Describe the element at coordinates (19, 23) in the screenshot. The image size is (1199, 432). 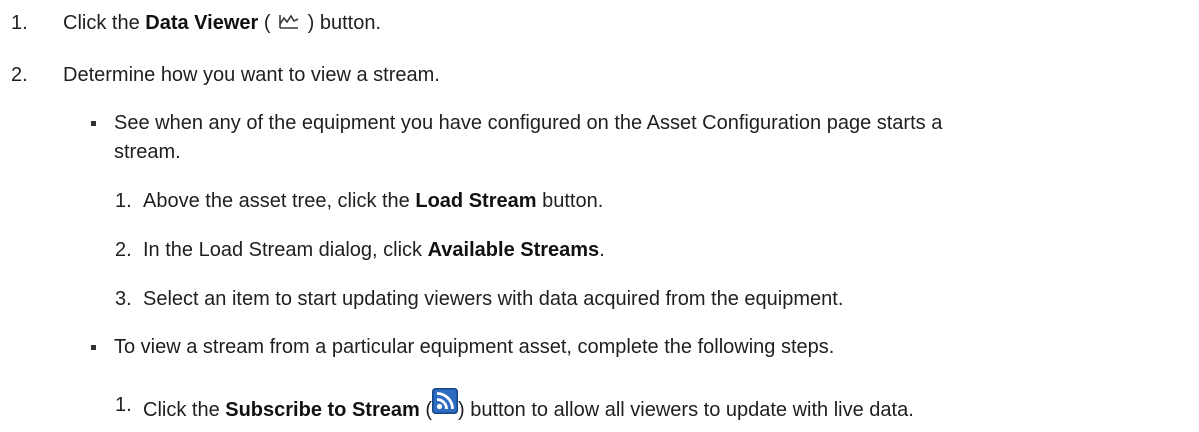
I see `step-number: 1.` at that location.